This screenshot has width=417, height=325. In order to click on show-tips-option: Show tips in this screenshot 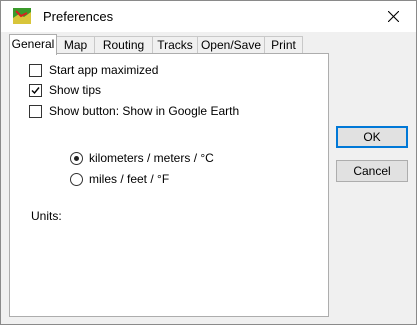, I will do `click(65, 90)`.